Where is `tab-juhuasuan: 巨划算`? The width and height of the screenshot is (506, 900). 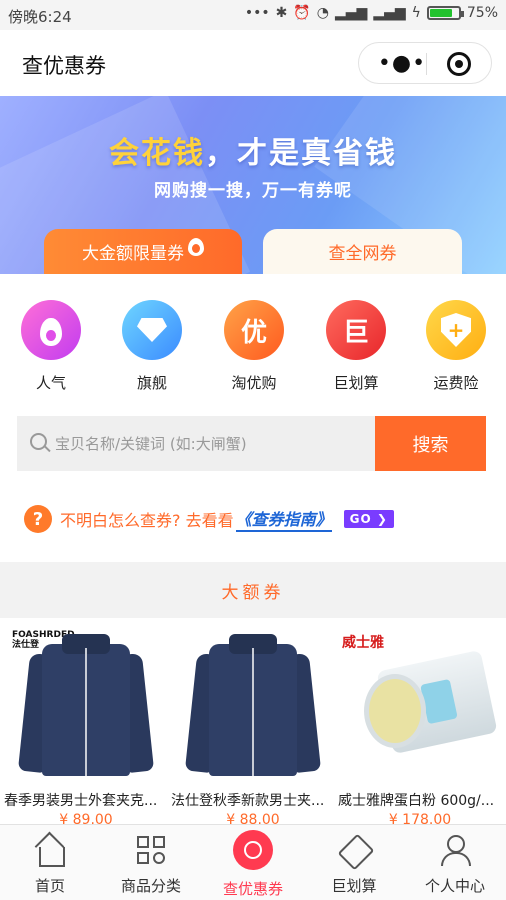
tab-juhuasuan: 巨划算 is located at coordinates (354, 864).